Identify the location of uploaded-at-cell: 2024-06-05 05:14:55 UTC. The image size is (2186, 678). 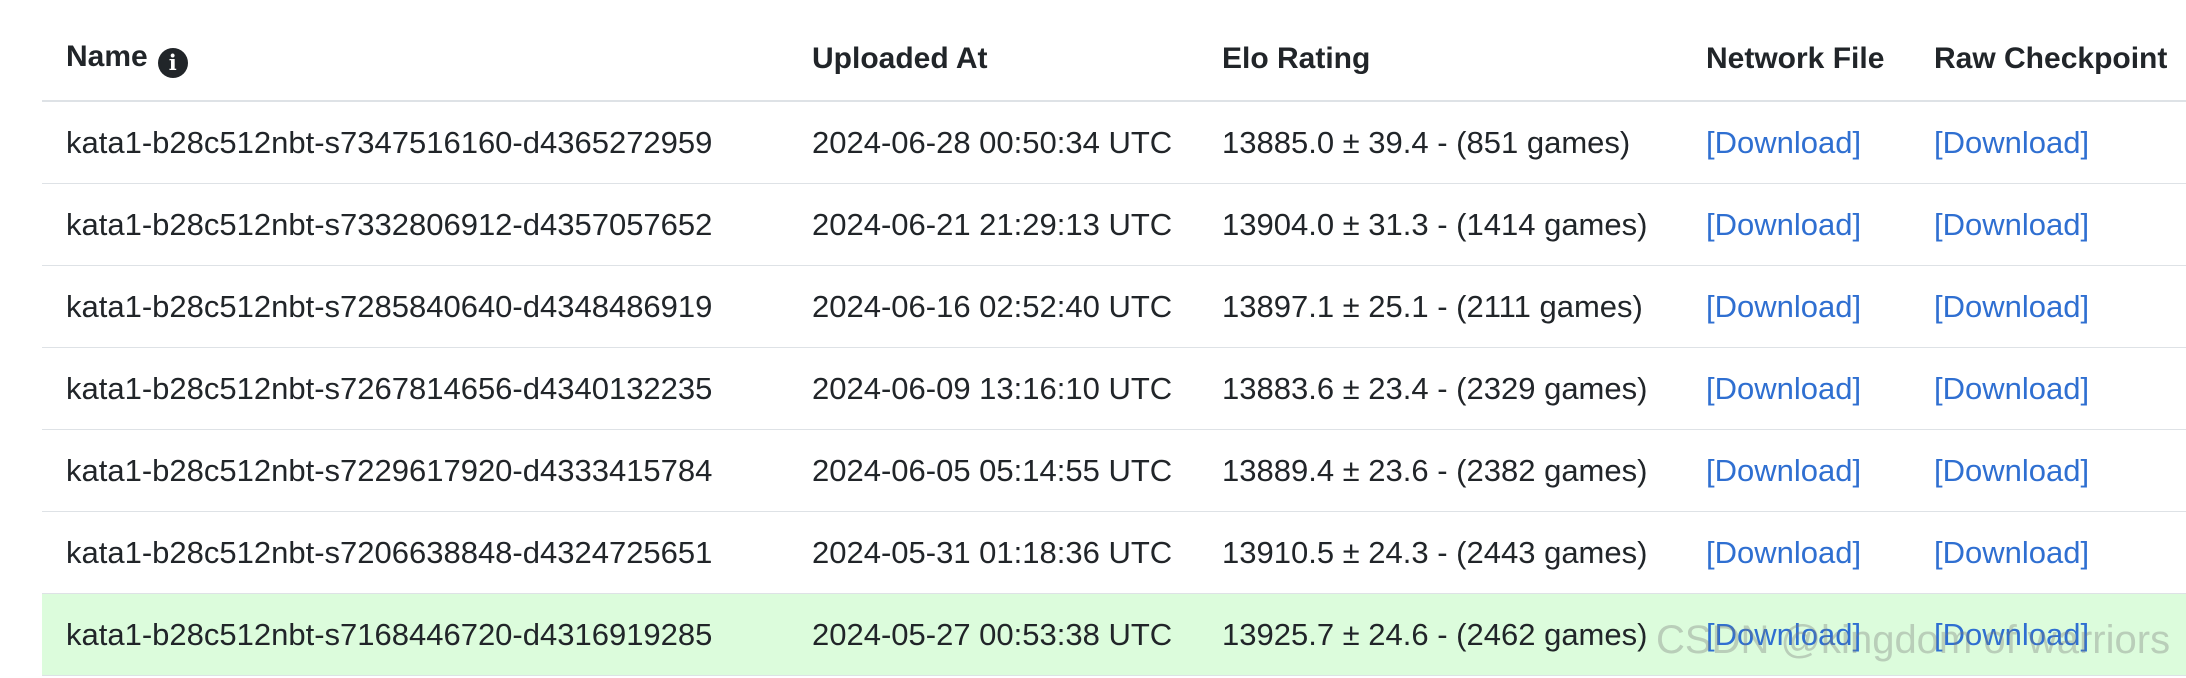
(993, 470).